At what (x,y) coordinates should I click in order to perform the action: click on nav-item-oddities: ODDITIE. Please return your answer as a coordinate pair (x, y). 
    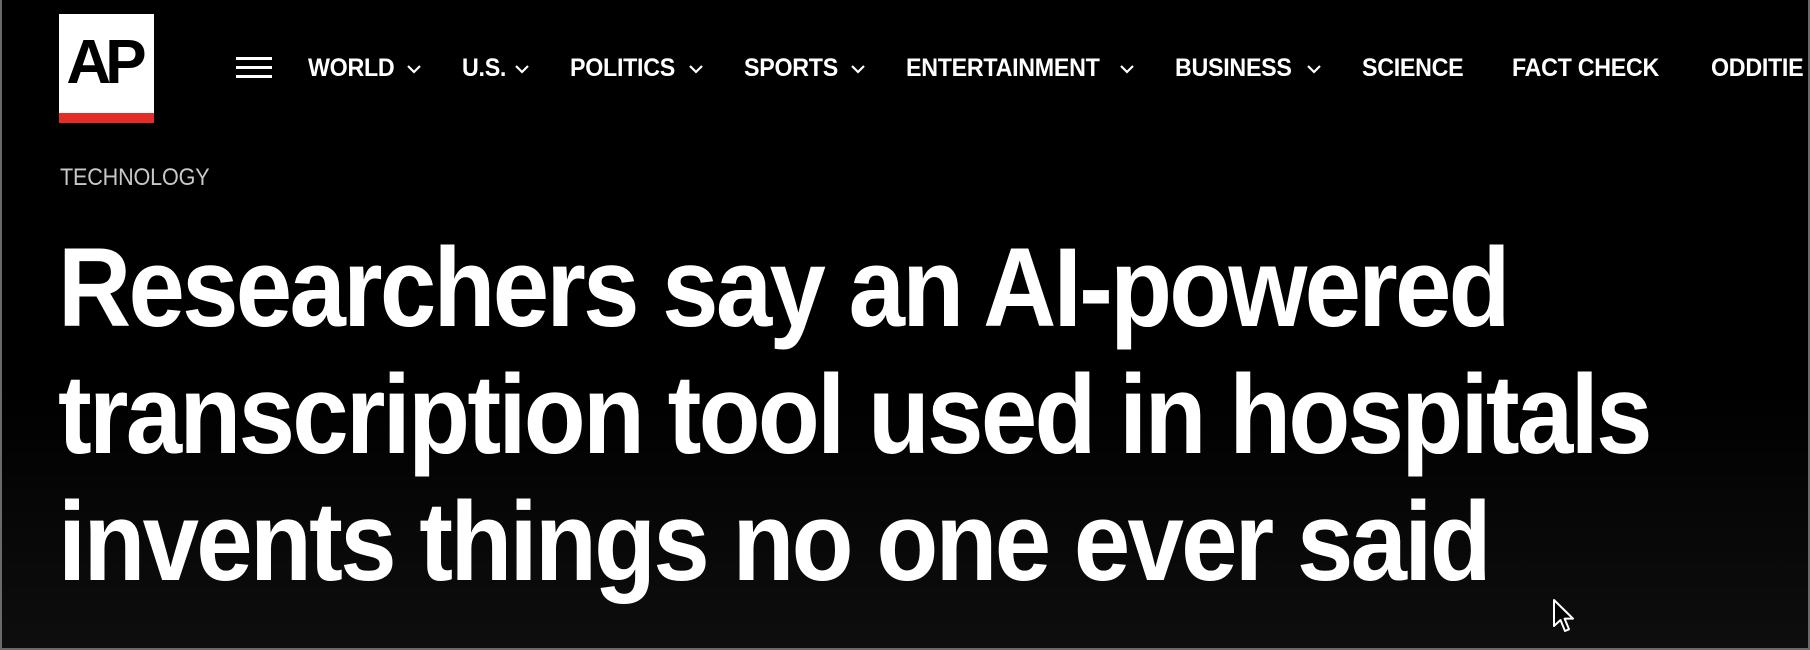
    Looking at the image, I should click on (1760, 68).